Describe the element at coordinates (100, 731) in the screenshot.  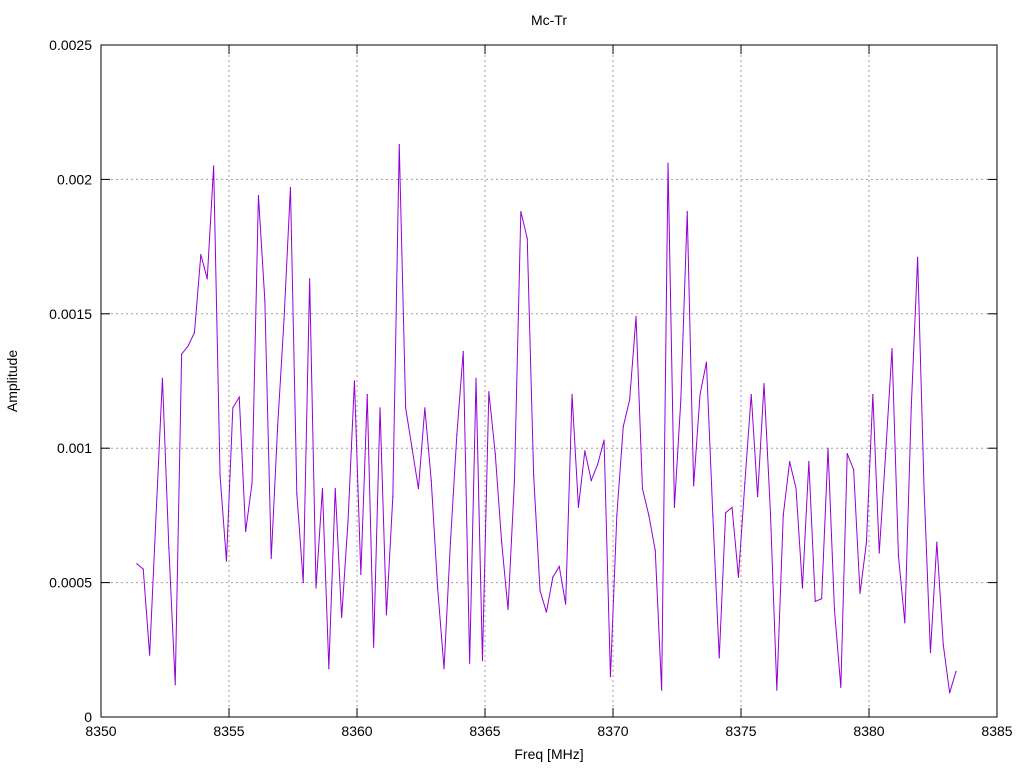
I see `x-tick-label: 8350` at that location.